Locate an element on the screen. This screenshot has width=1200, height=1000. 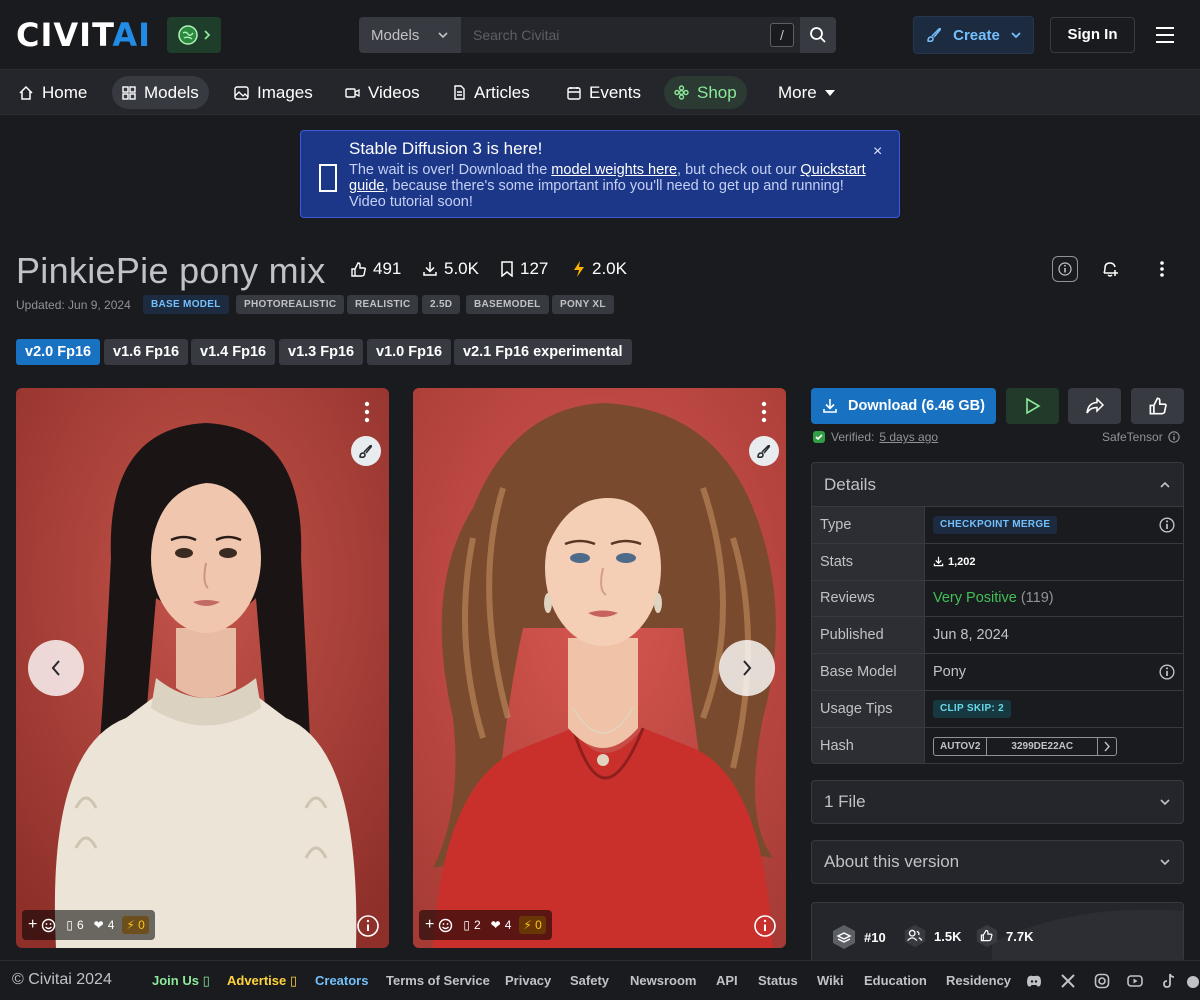
footer-link-status: Status is located at coordinates (778, 980).